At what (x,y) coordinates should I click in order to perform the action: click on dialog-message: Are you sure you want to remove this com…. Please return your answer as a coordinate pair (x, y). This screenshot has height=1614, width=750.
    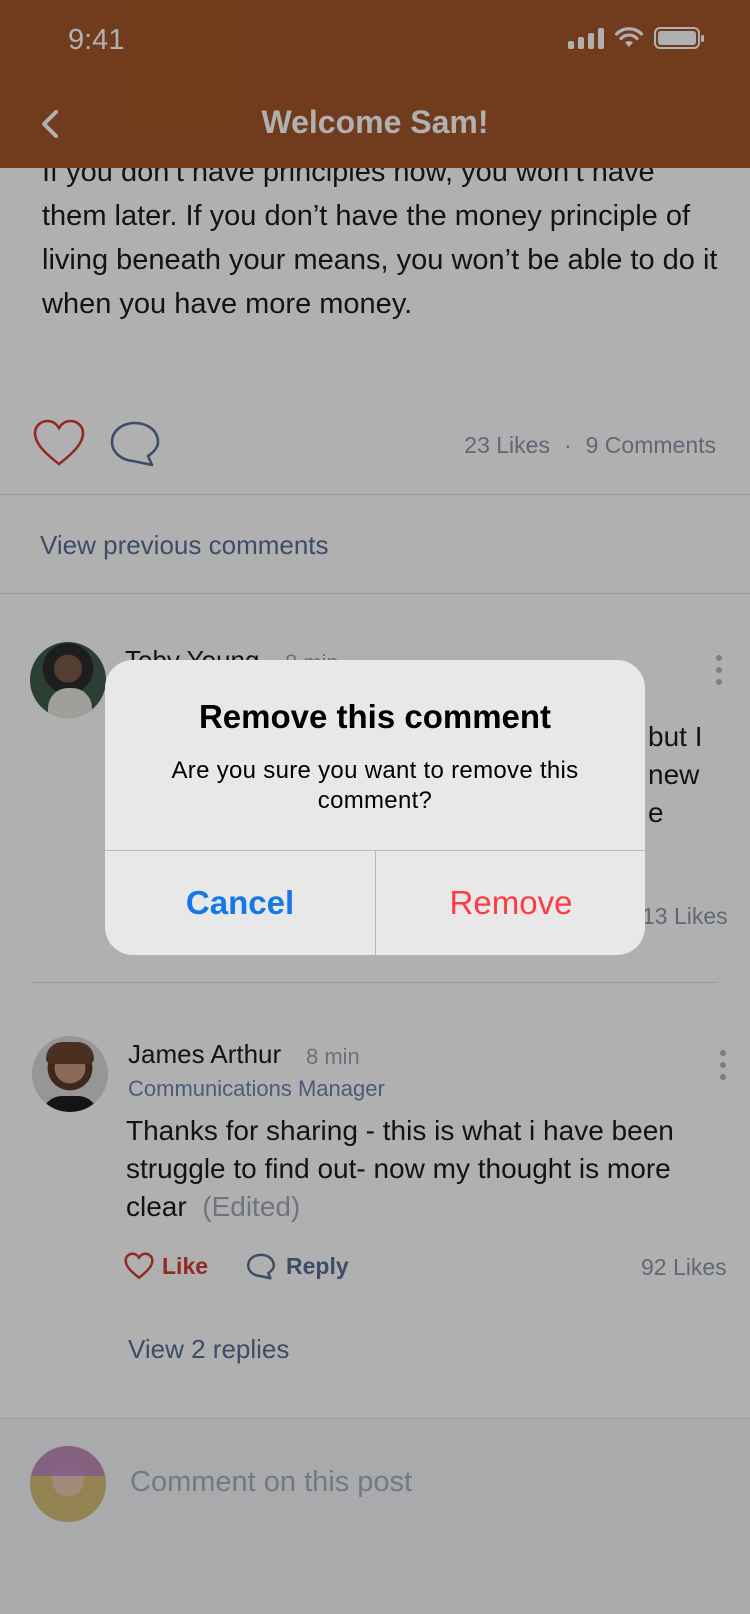
    Looking at the image, I should click on (375, 785).